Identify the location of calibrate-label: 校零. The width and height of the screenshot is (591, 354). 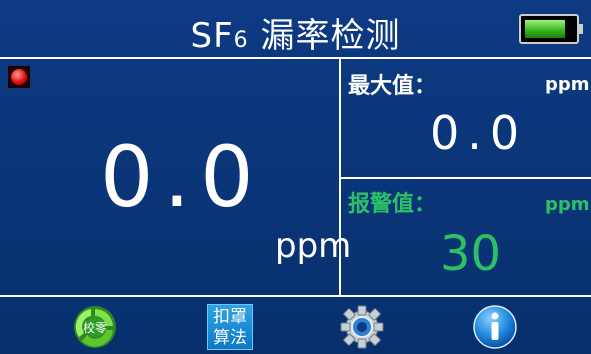
(94, 328).